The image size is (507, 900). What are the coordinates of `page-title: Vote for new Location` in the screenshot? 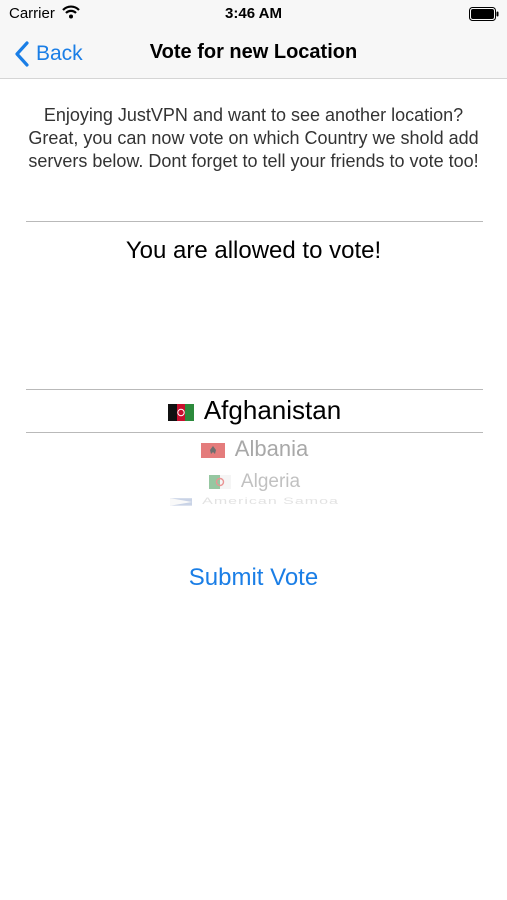 It's located at (253, 52).